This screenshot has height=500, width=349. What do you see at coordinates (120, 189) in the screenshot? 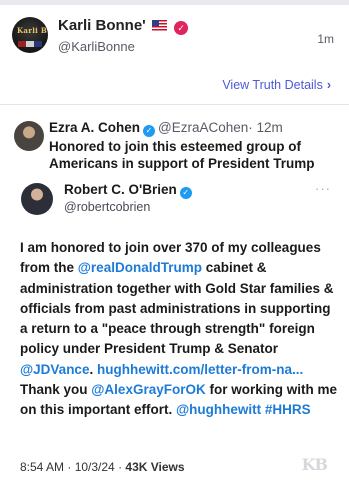
I see `embedded-author-name-text: Robert C. O'Brien` at bounding box center [120, 189].